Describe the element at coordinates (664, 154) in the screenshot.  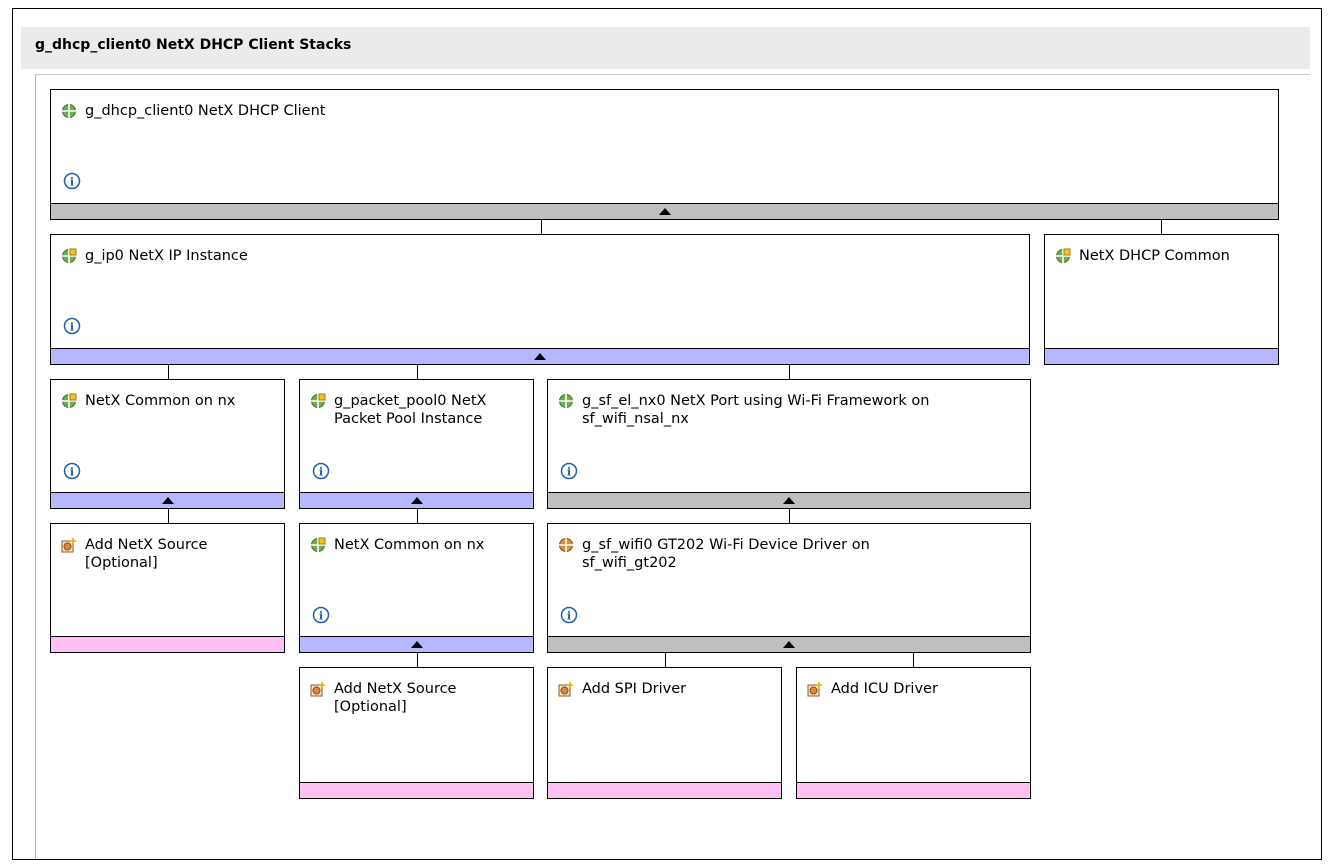
I see `module-dhcp-client: g_dhcp_client0 NetX DHCP Client i` at that location.